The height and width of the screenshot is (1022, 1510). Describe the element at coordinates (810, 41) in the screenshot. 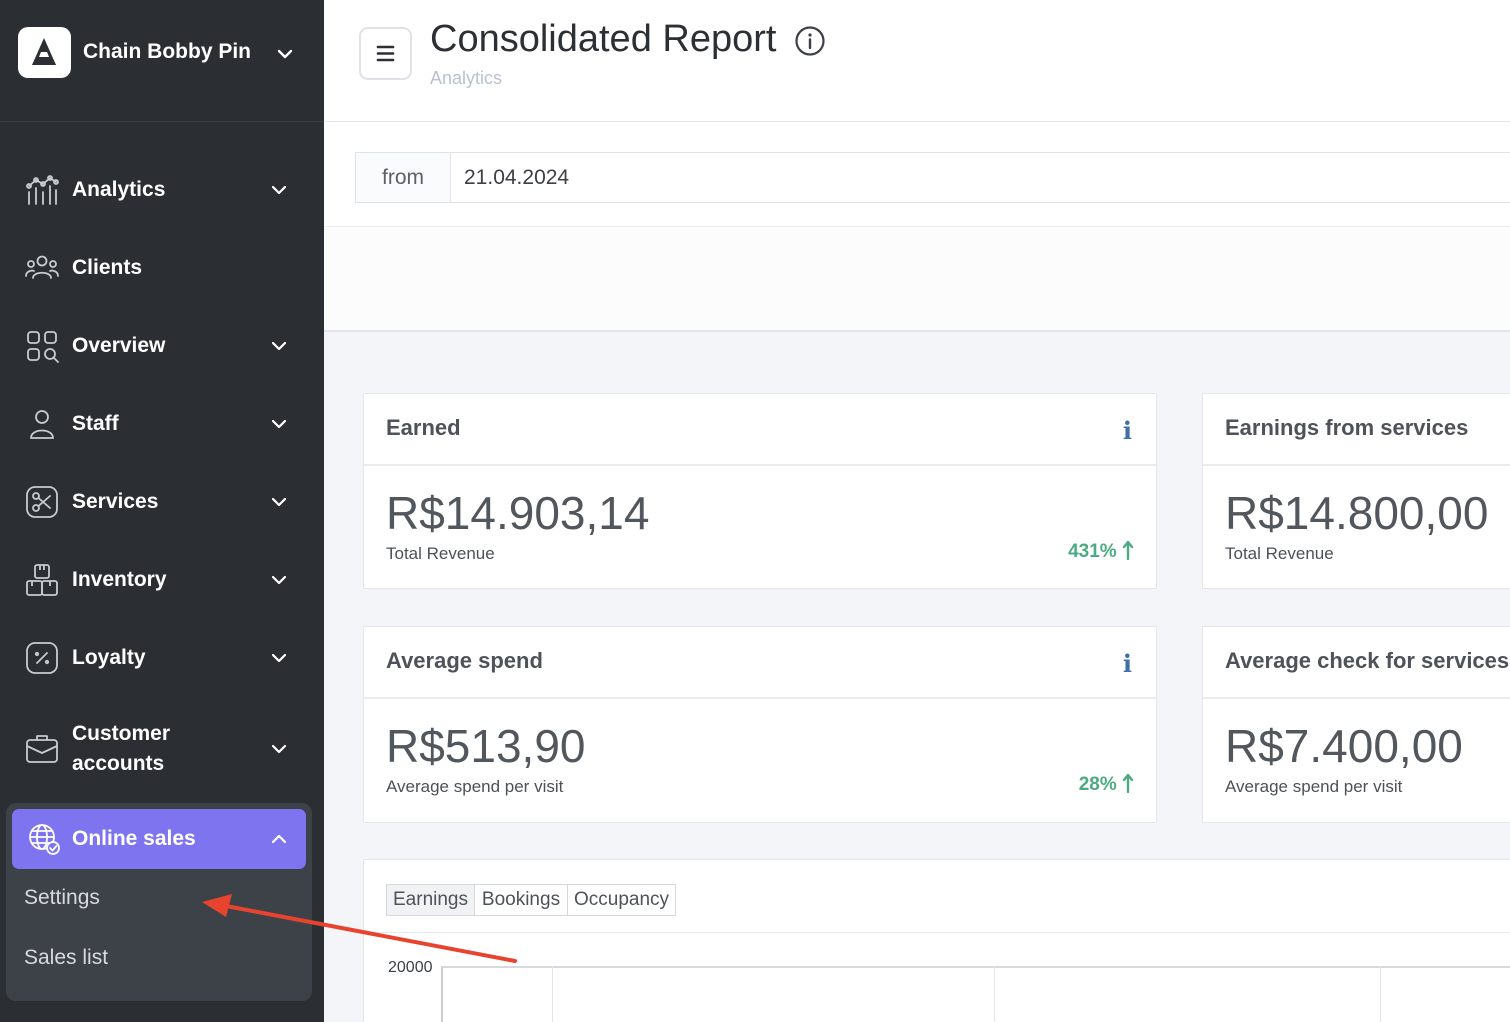

I see `info-icon` at that location.